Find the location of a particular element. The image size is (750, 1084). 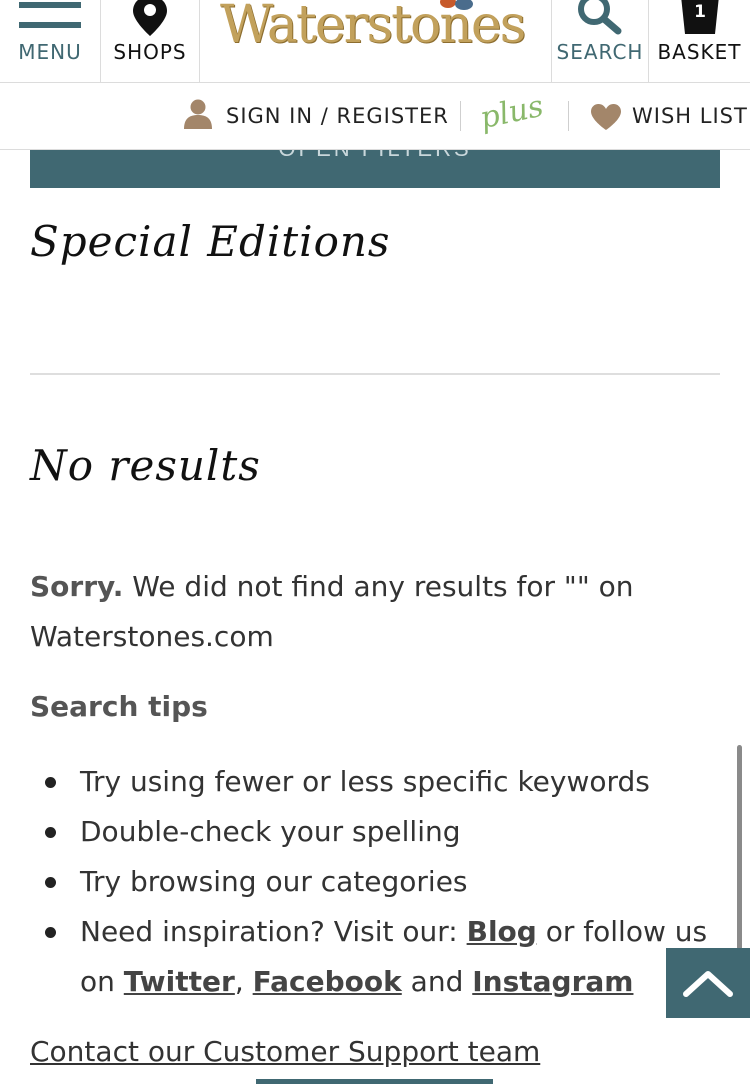

chevron-up-icon is located at coordinates (708, 984).